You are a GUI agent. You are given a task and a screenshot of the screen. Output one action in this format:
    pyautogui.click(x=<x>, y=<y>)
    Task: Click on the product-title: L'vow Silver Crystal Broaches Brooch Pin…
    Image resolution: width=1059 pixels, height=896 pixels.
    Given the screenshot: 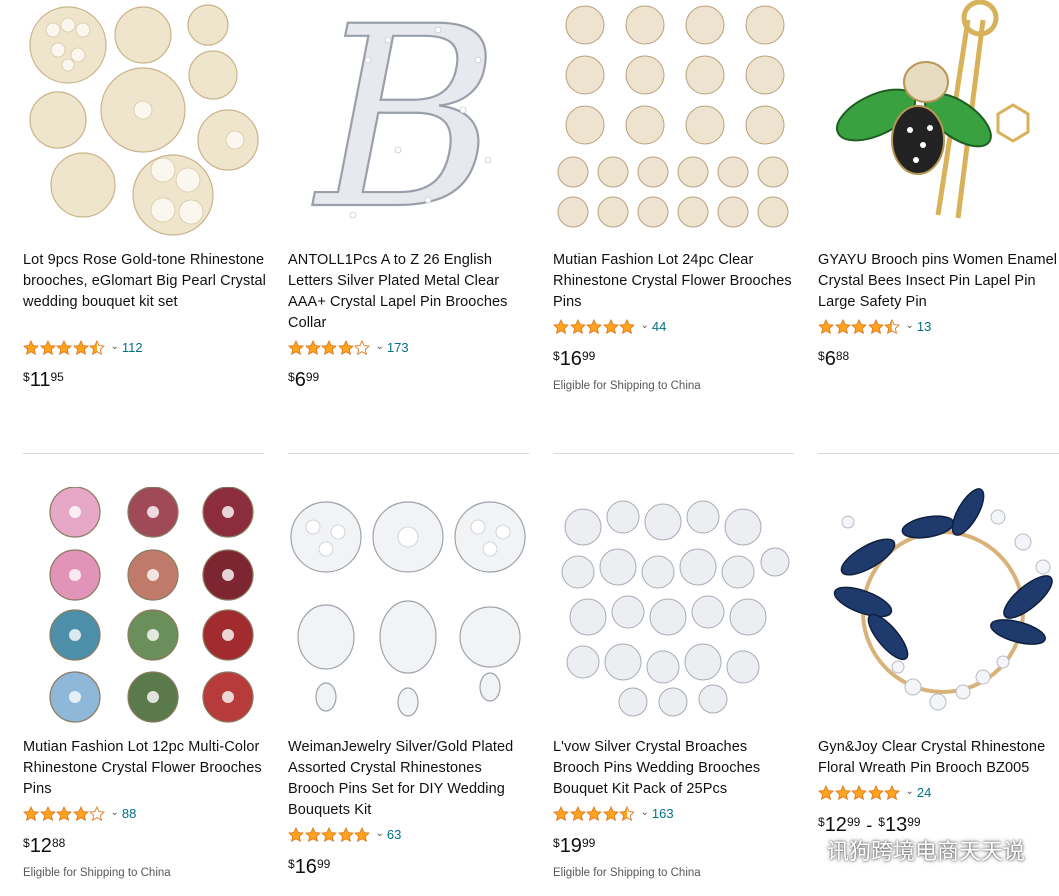 What is the action you would take?
    pyautogui.click(x=674, y=768)
    